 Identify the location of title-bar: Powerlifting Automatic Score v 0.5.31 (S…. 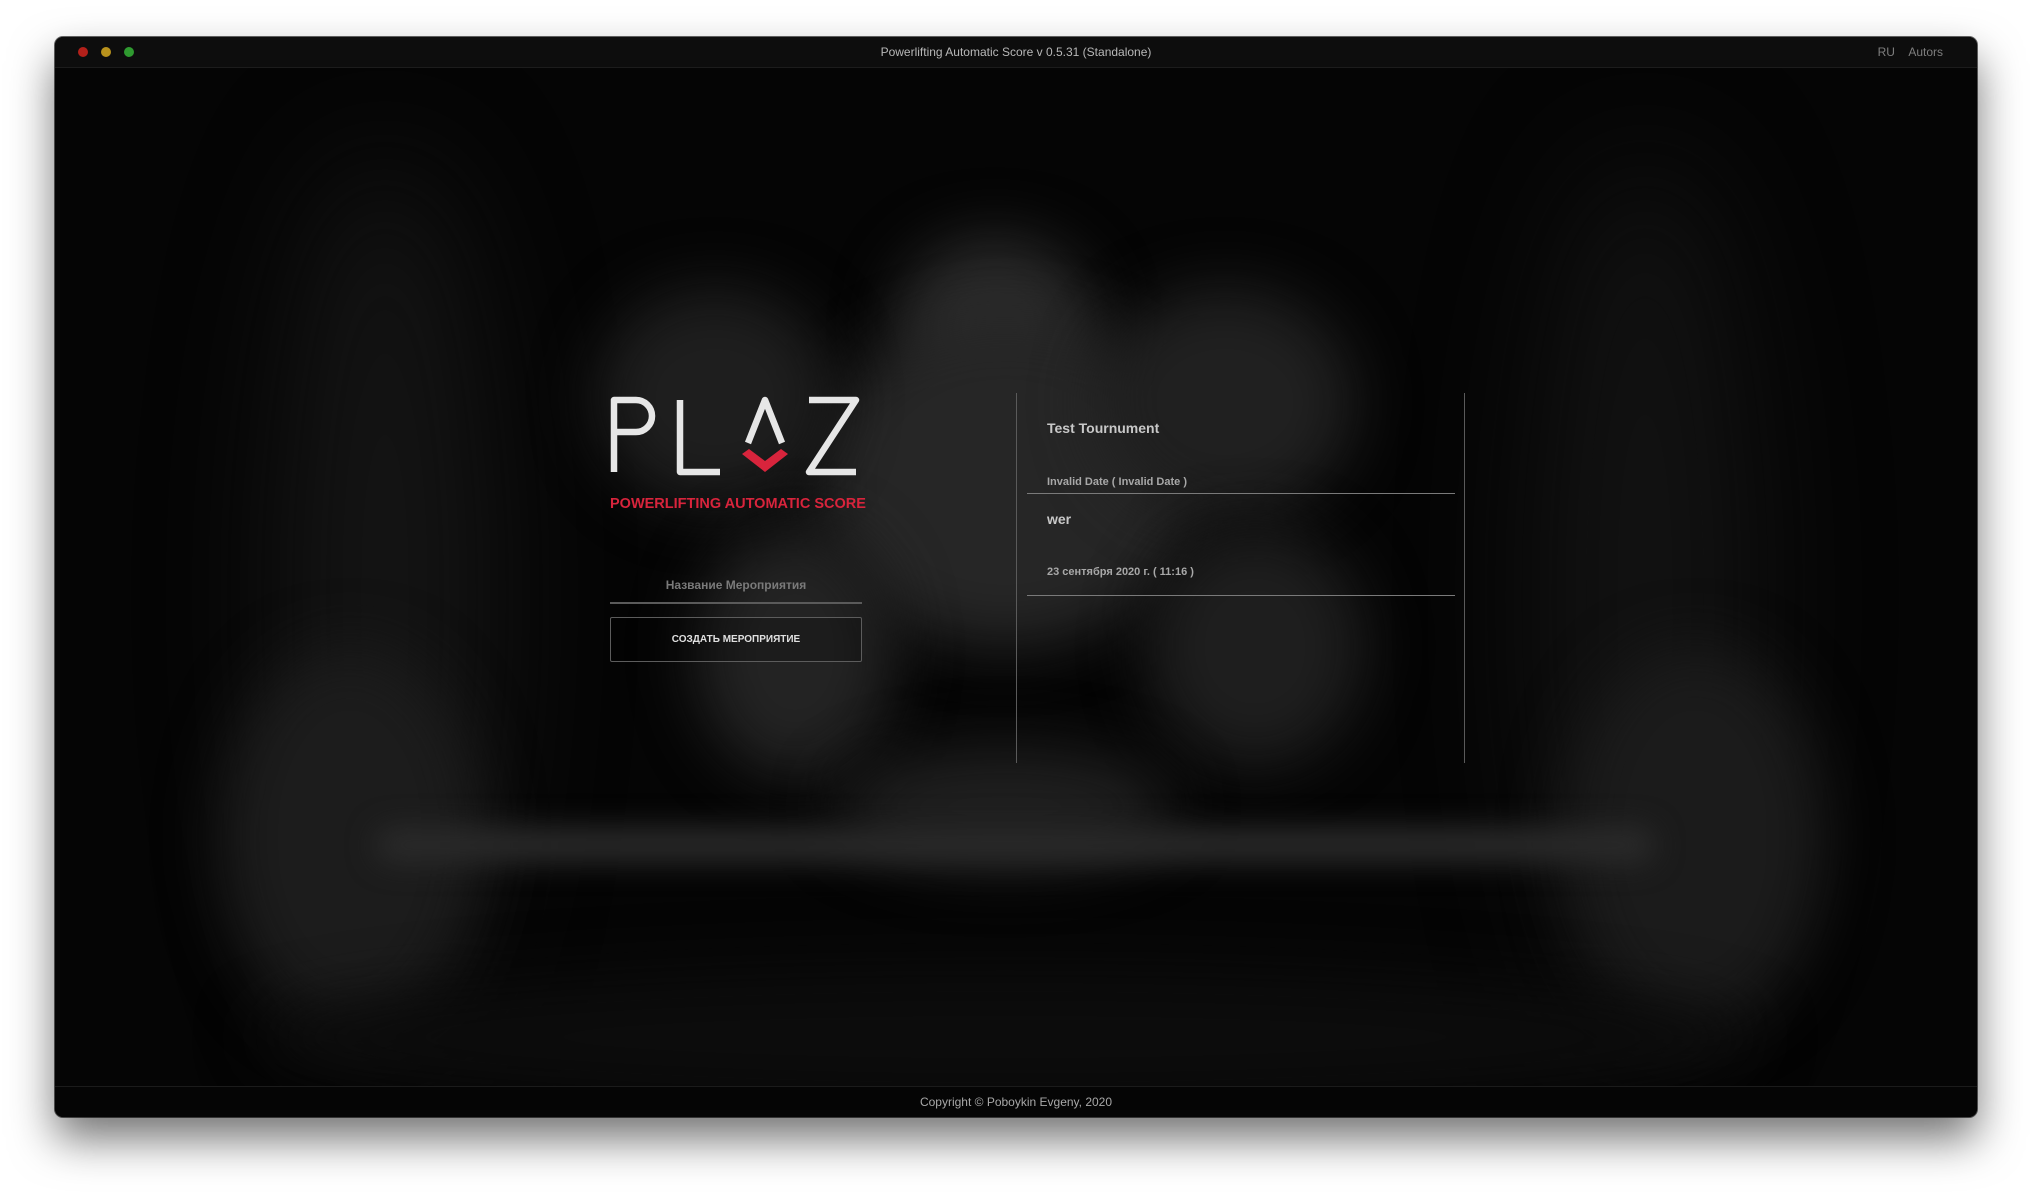
(1016, 52).